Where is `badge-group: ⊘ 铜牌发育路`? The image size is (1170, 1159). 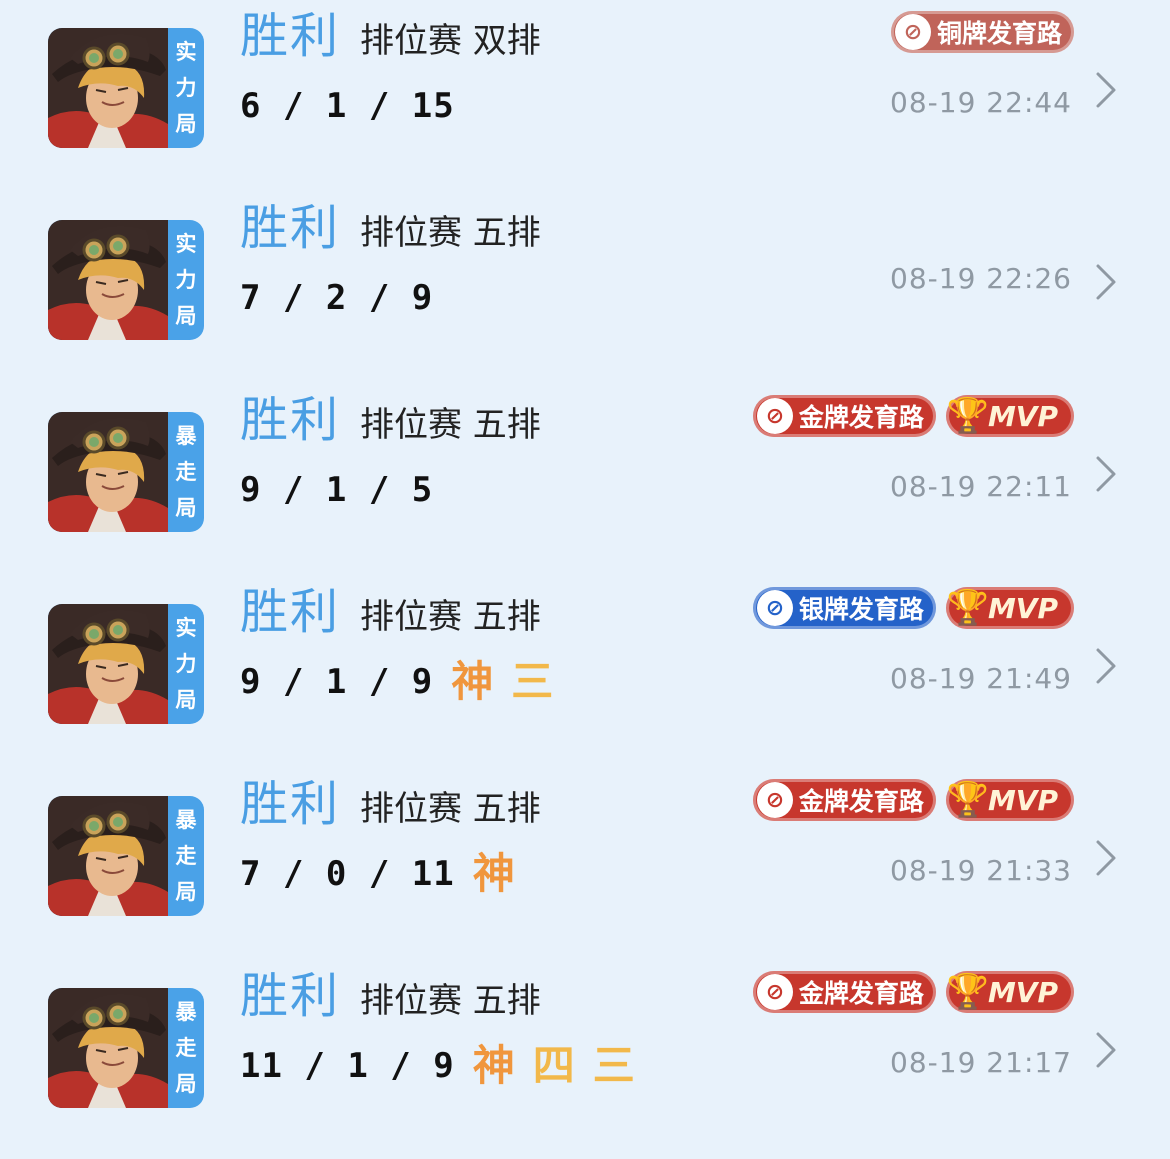
badge-group: ⊘ 铜牌发育路 is located at coordinates (982, 32).